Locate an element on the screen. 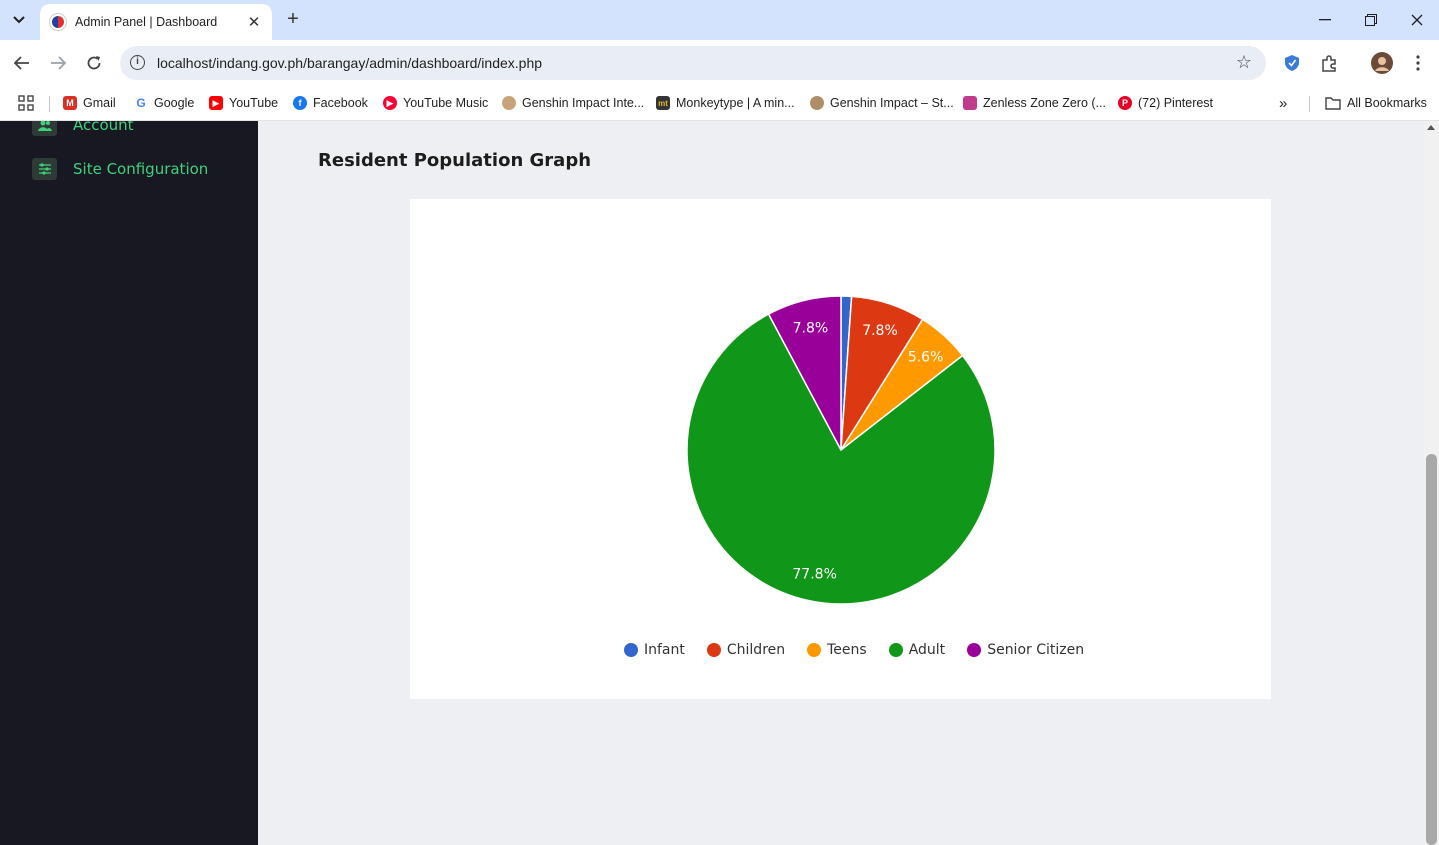 This screenshot has height=845, width=1439. minimize-icon is located at coordinates (1325, 20).